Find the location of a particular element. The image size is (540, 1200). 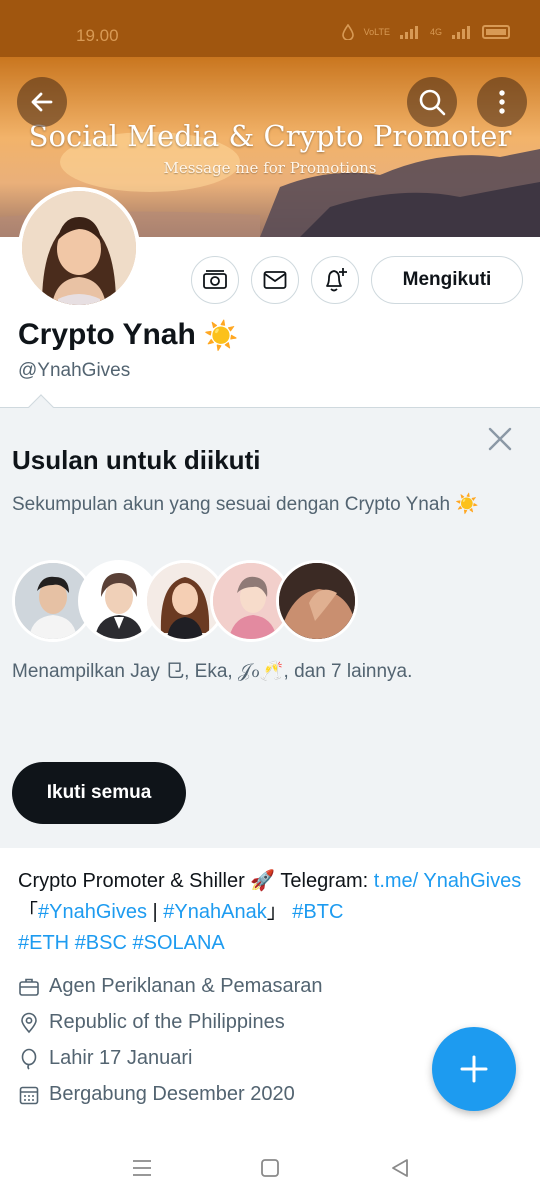

banner-title: Social Media & Crypto Promoter is located at coordinates (270, 136).